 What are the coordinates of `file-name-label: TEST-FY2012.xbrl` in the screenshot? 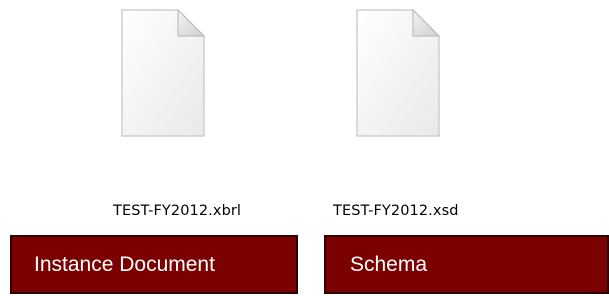 It's located at (177, 211).